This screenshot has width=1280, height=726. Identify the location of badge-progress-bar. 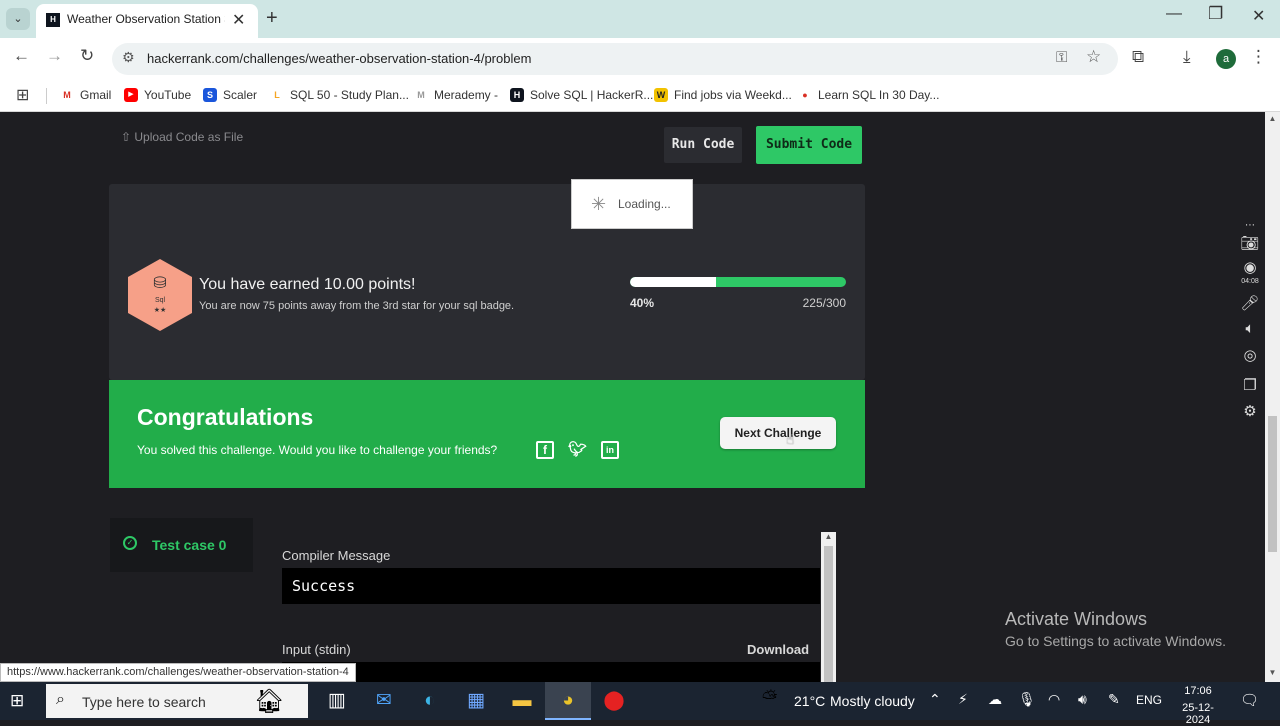
(738, 282).